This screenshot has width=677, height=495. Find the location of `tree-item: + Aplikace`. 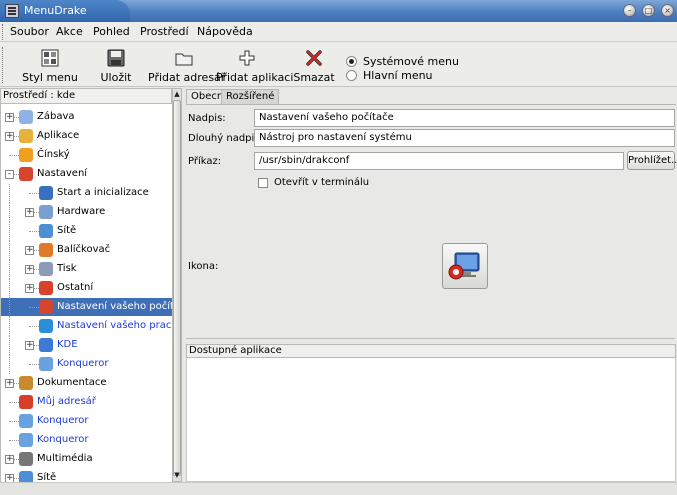

tree-item: + Aplikace is located at coordinates (86, 136).